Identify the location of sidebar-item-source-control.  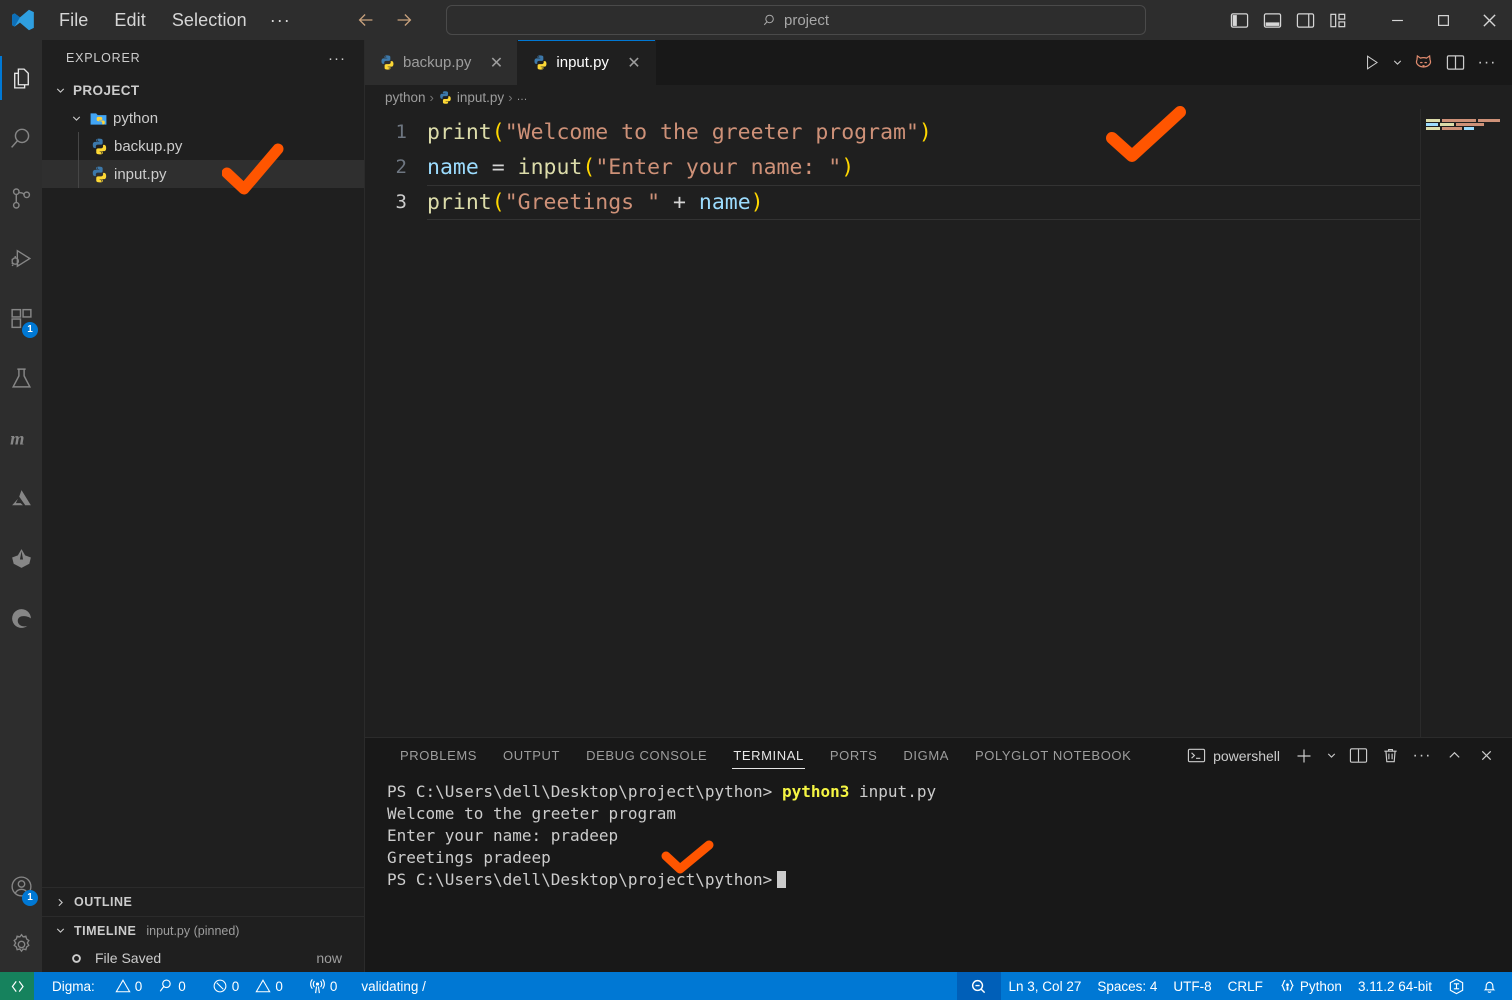
(21, 198).